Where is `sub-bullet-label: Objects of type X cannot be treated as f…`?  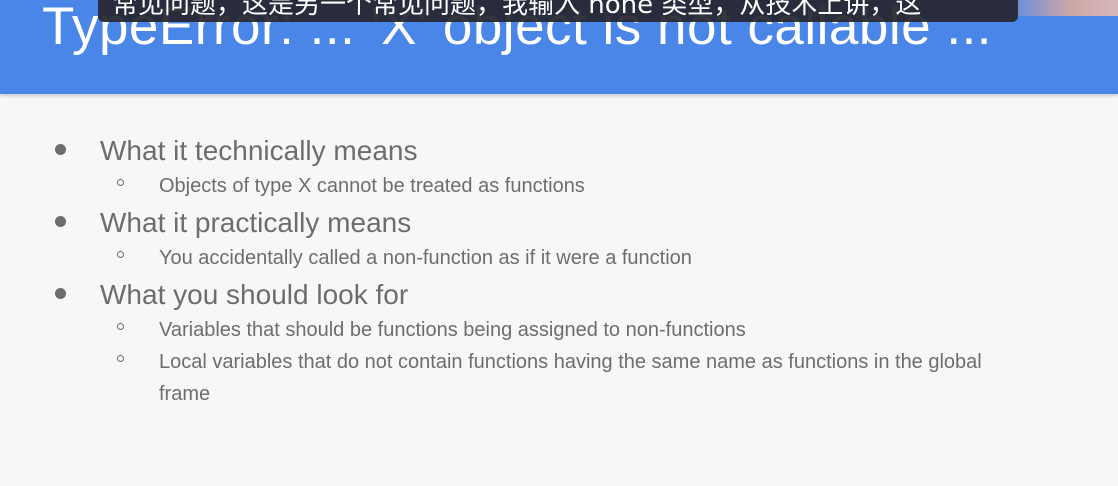 sub-bullet-label: Objects of type X cannot be treated as f… is located at coordinates (372, 186).